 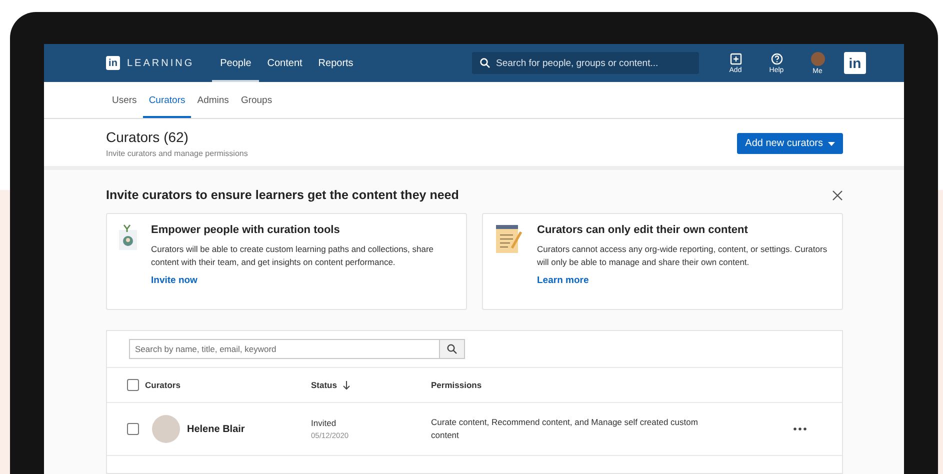 I want to click on caret-icon, so click(x=831, y=144).